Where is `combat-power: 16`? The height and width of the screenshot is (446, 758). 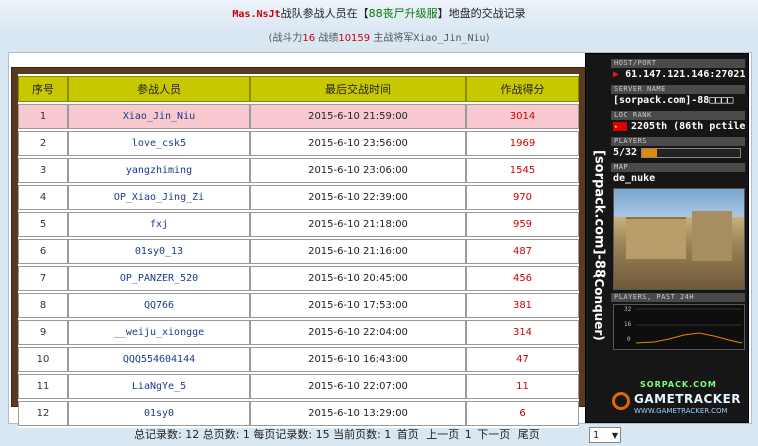 combat-power: 16 is located at coordinates (309, 38).